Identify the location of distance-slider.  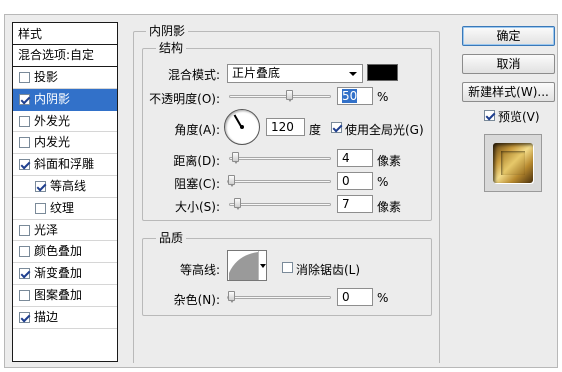
(280, 158).